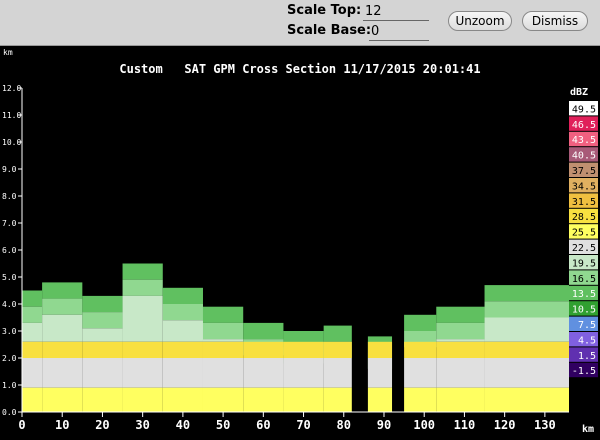  I want to click on scale-base-label: Scale Base:, so click(329, 30).